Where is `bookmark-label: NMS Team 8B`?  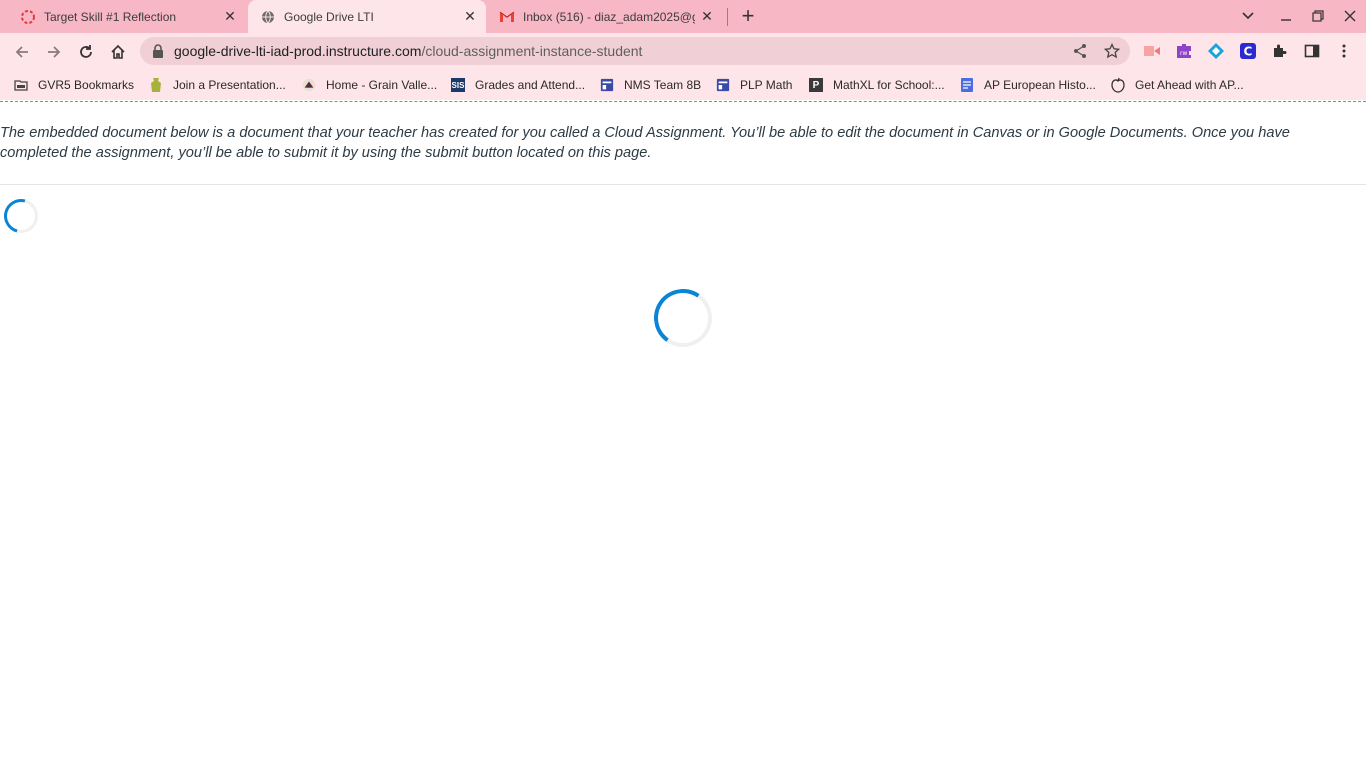 bookmark-label: NMS Team 8B is located at coordinates (663, 85).